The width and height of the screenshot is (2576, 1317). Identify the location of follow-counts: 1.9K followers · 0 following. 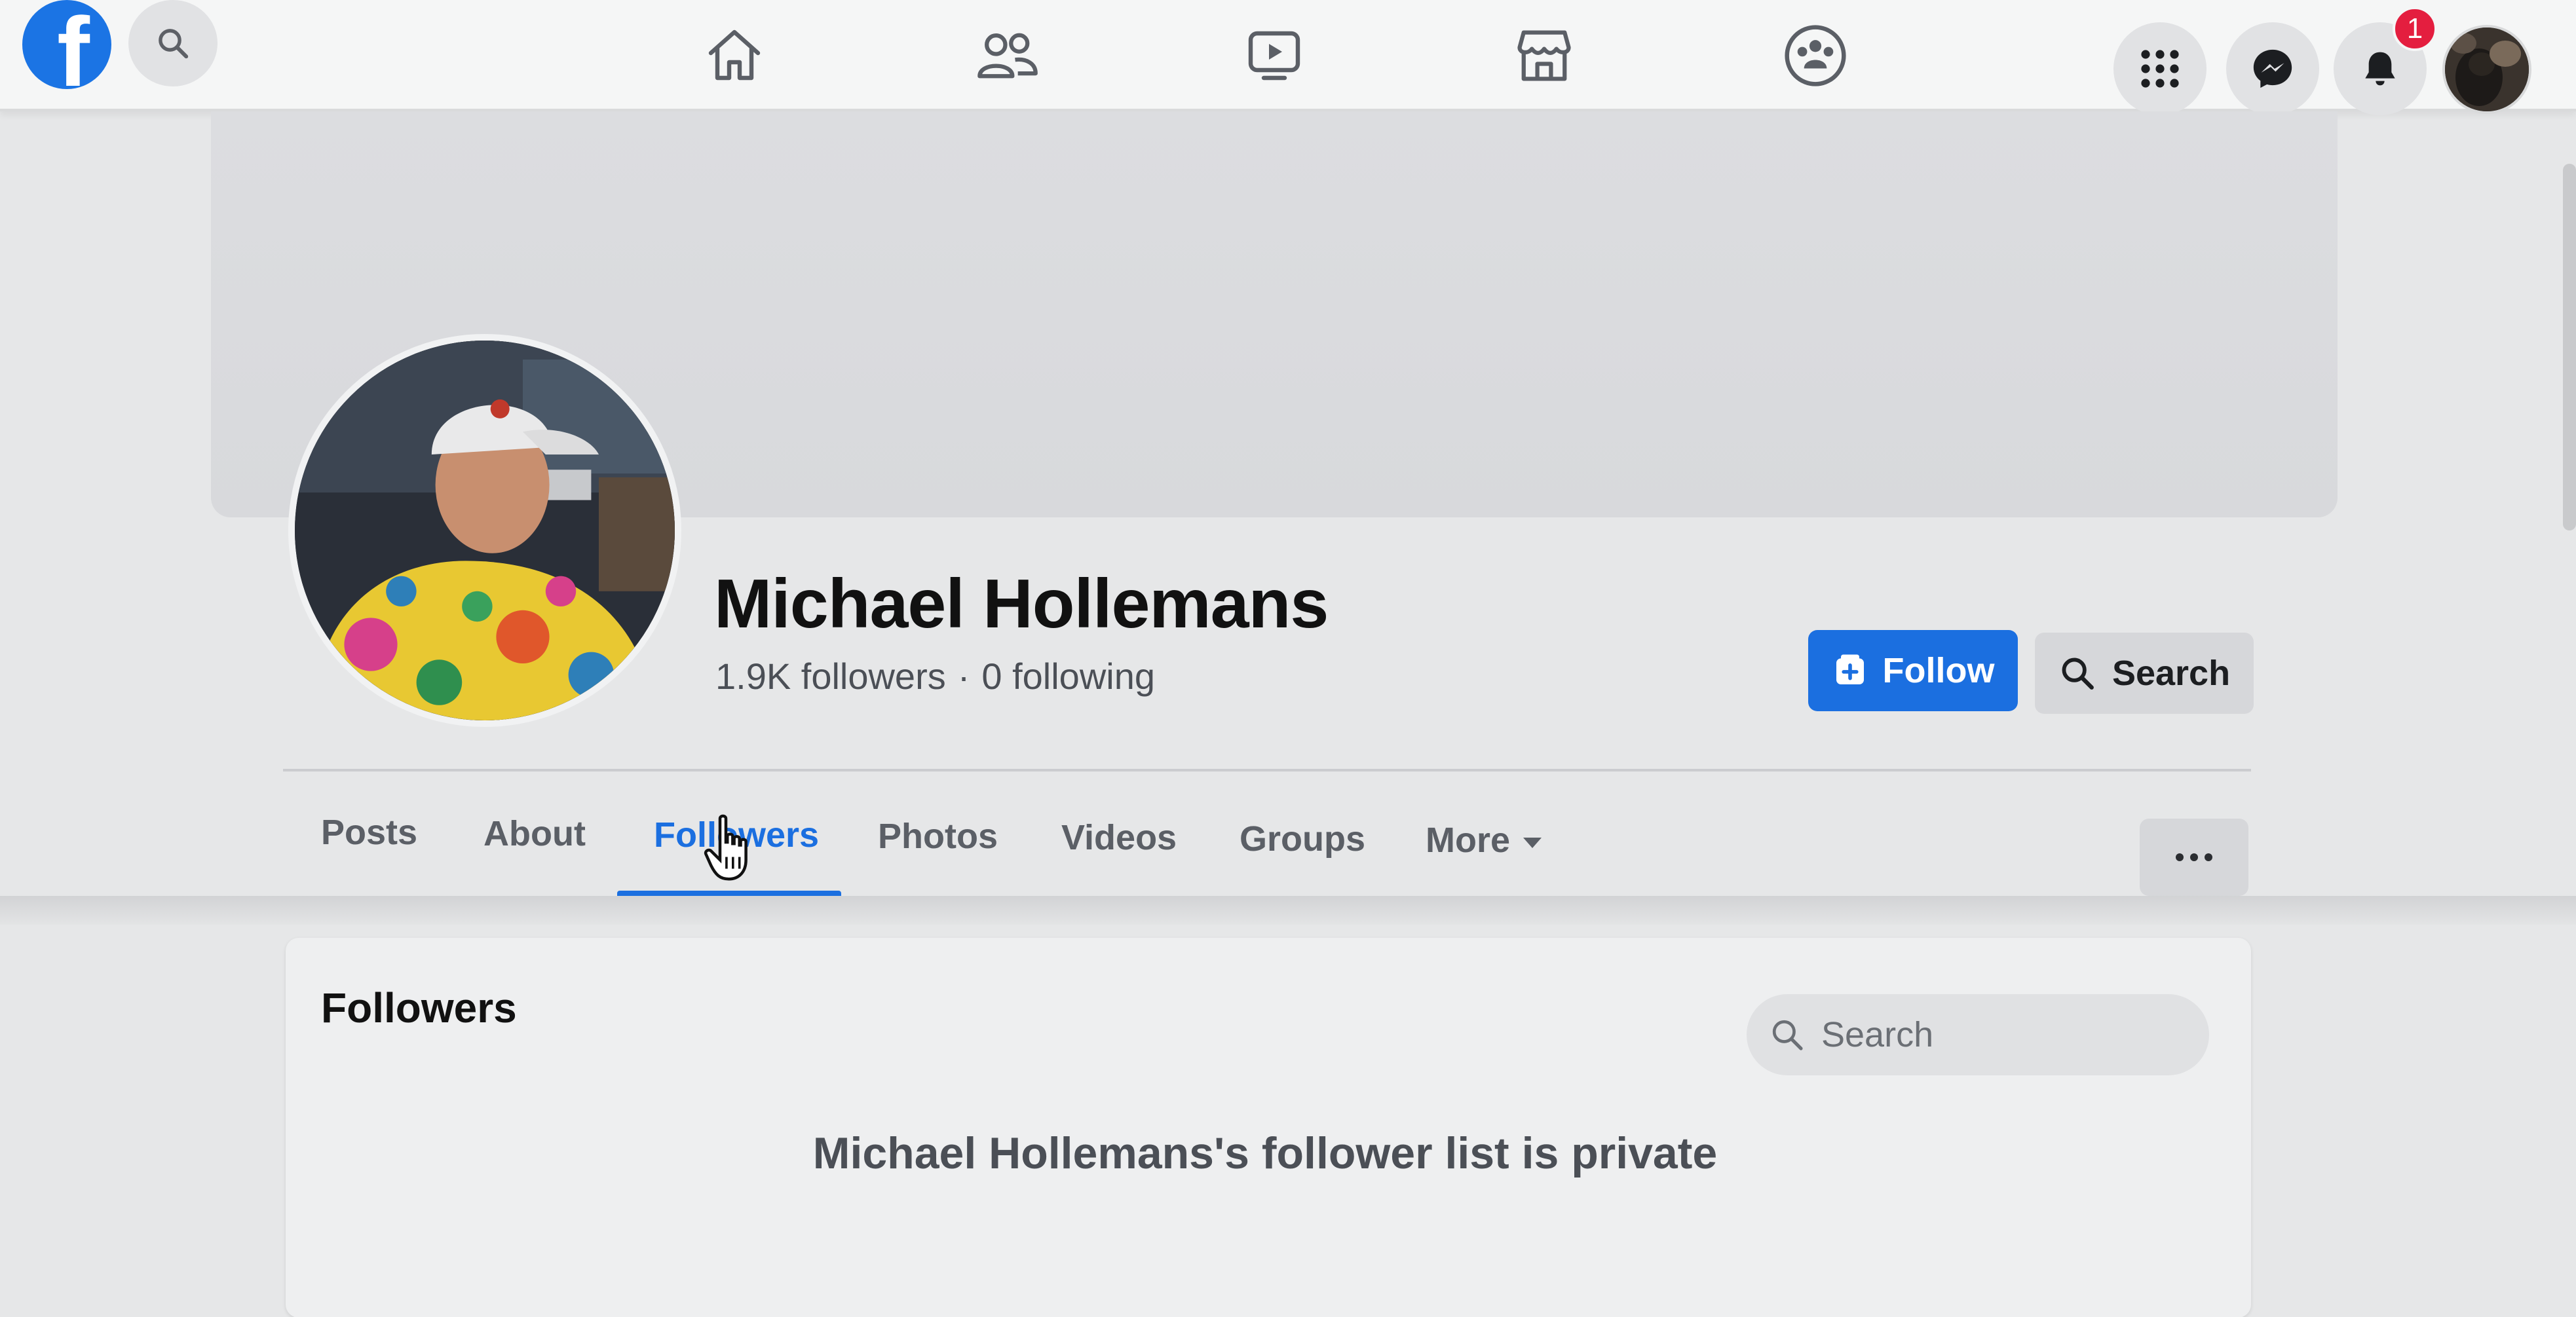
(935, 676).